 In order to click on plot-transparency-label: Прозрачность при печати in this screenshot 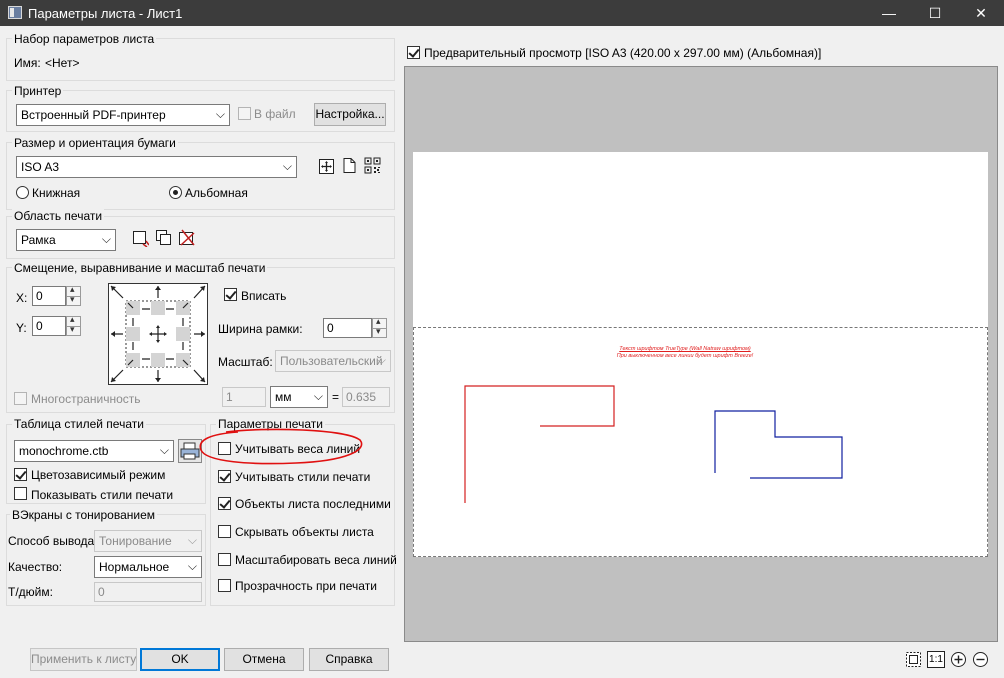, I will do `click(306, 586)`.